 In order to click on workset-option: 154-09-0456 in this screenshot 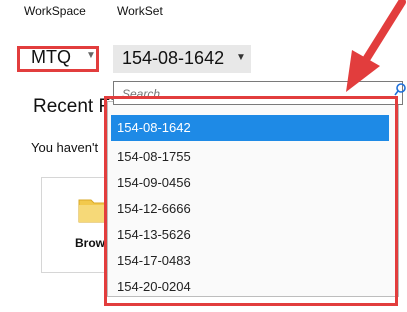, I will do `click(250, 183)`.